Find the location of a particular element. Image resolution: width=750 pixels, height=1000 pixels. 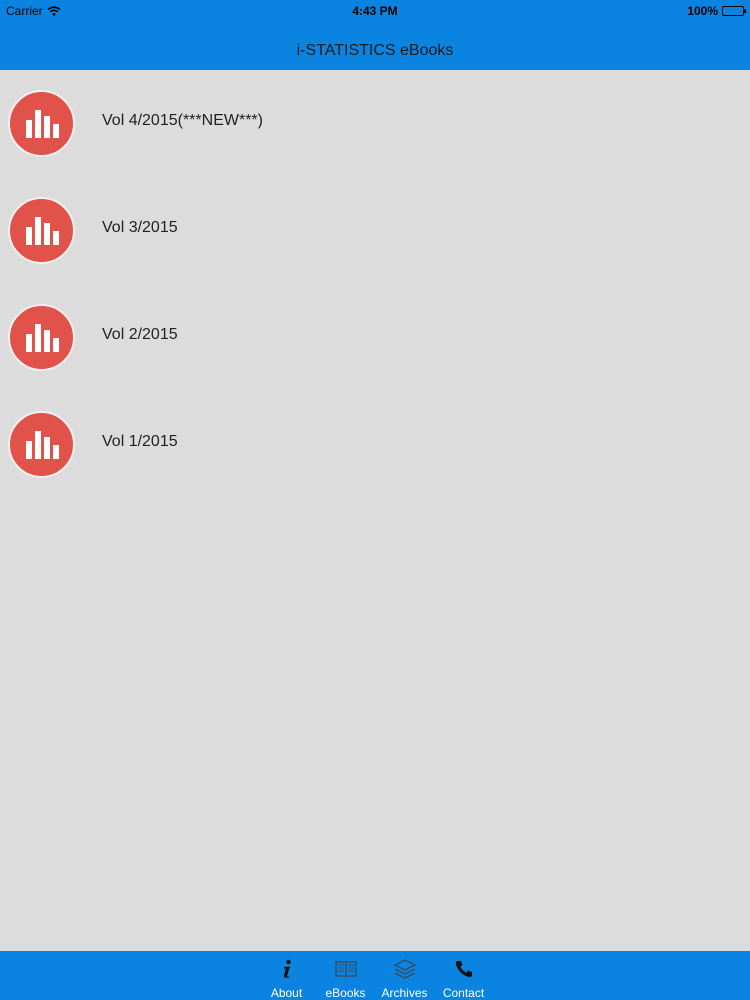

battery-icon is located at coordinates (734, 11).